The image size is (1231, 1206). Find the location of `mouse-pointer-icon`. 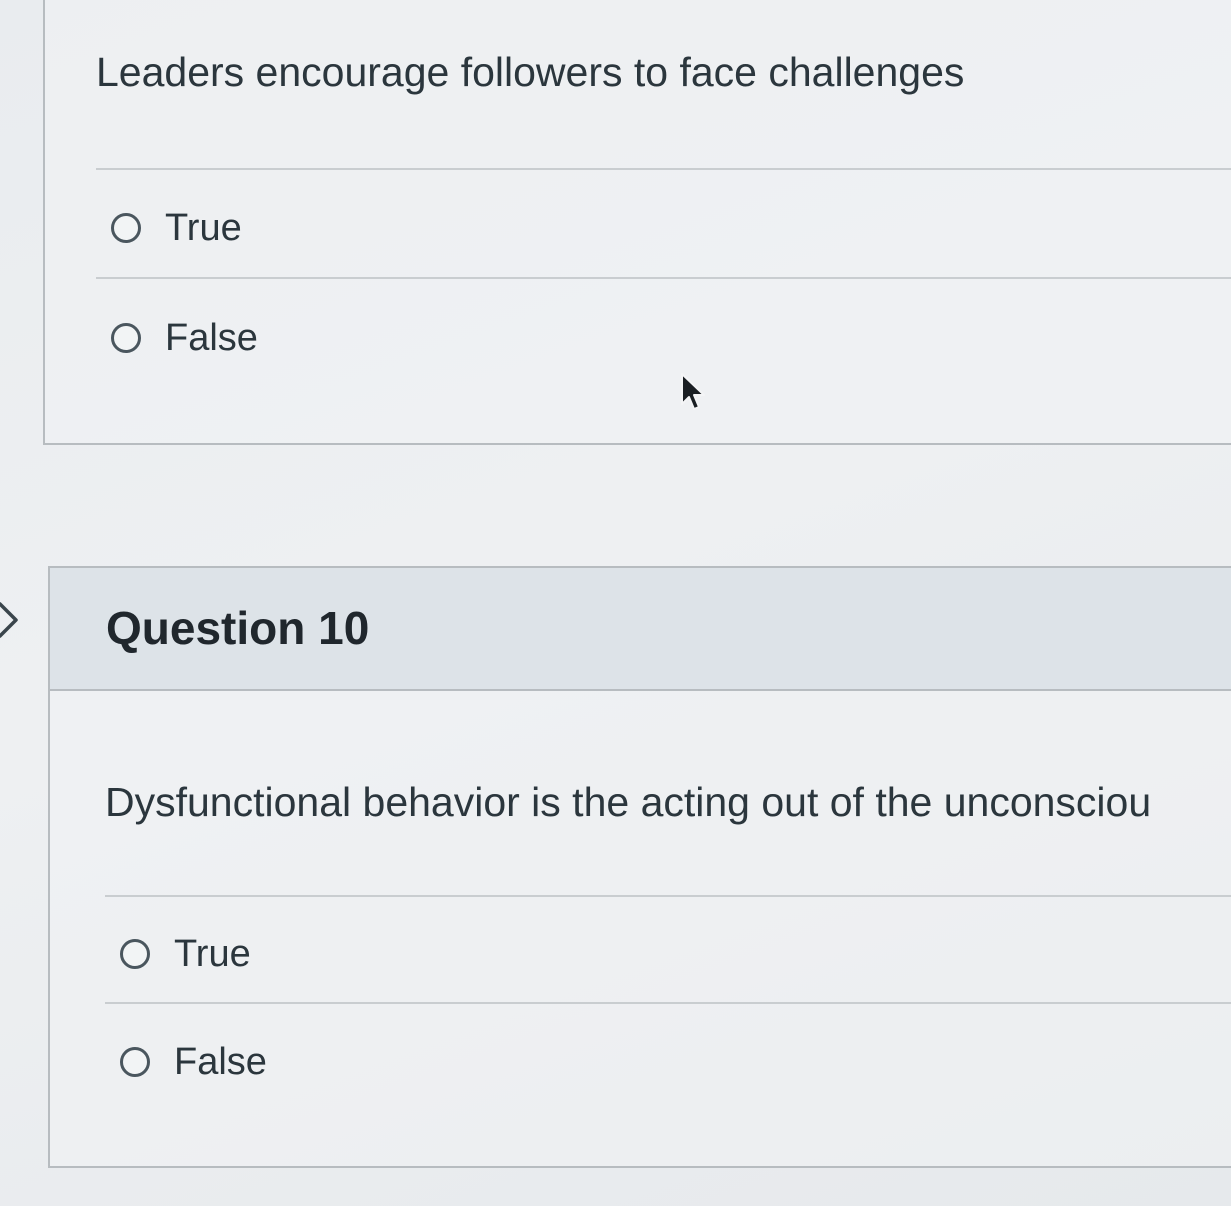

mouse-pointer-icon is located at coordinates (693, 391).